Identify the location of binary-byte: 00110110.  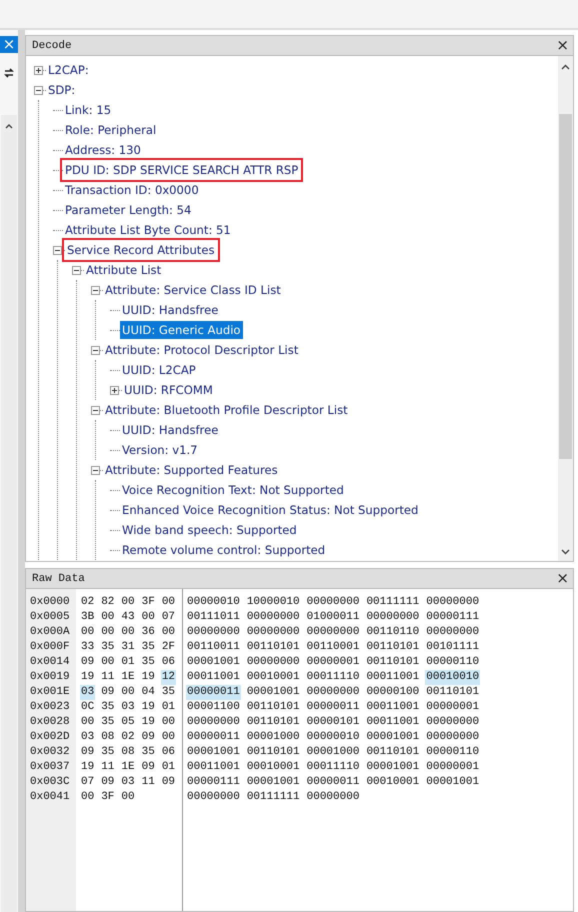
(392, 632).